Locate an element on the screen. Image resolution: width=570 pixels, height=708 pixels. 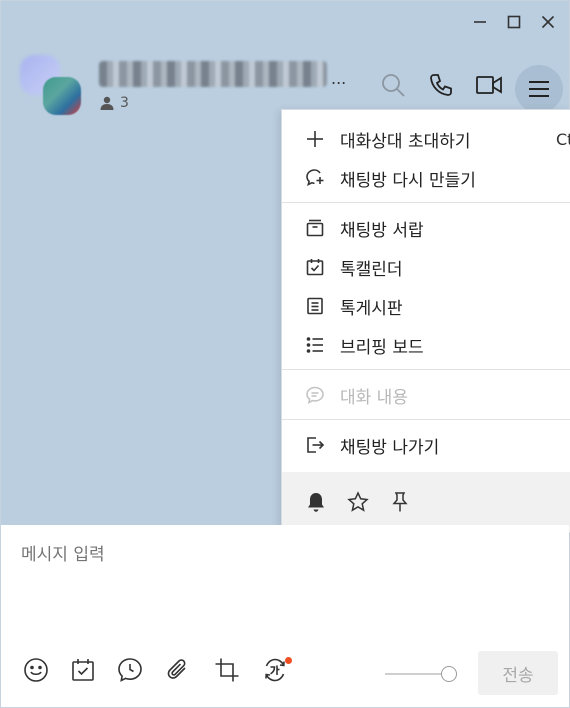
search-icon is located at coordinates (393, 85).